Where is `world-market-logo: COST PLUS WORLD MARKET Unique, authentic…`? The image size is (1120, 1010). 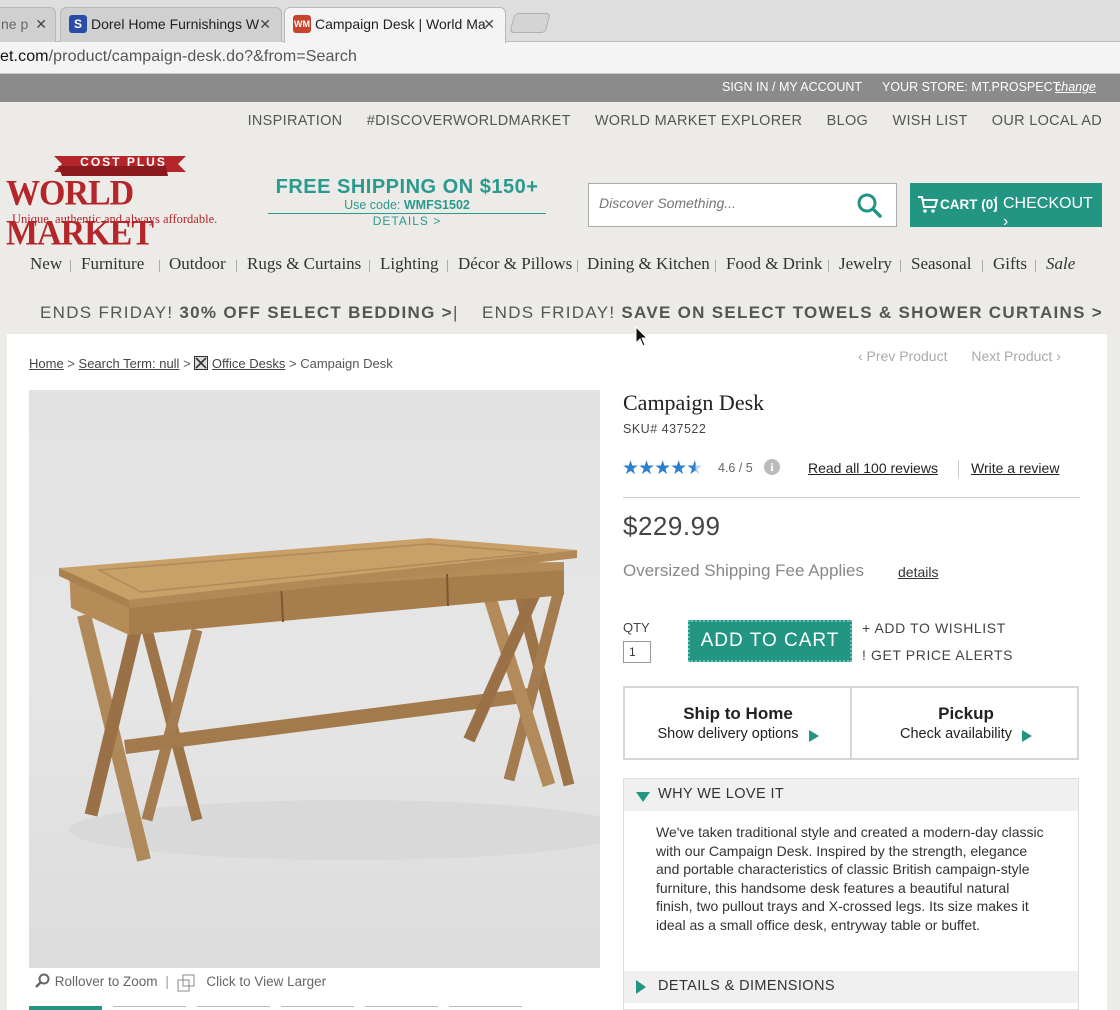
world-market-logo: COST PLUS WORLD MARKET Unique, authentic… is located at coordinates (121, 202).